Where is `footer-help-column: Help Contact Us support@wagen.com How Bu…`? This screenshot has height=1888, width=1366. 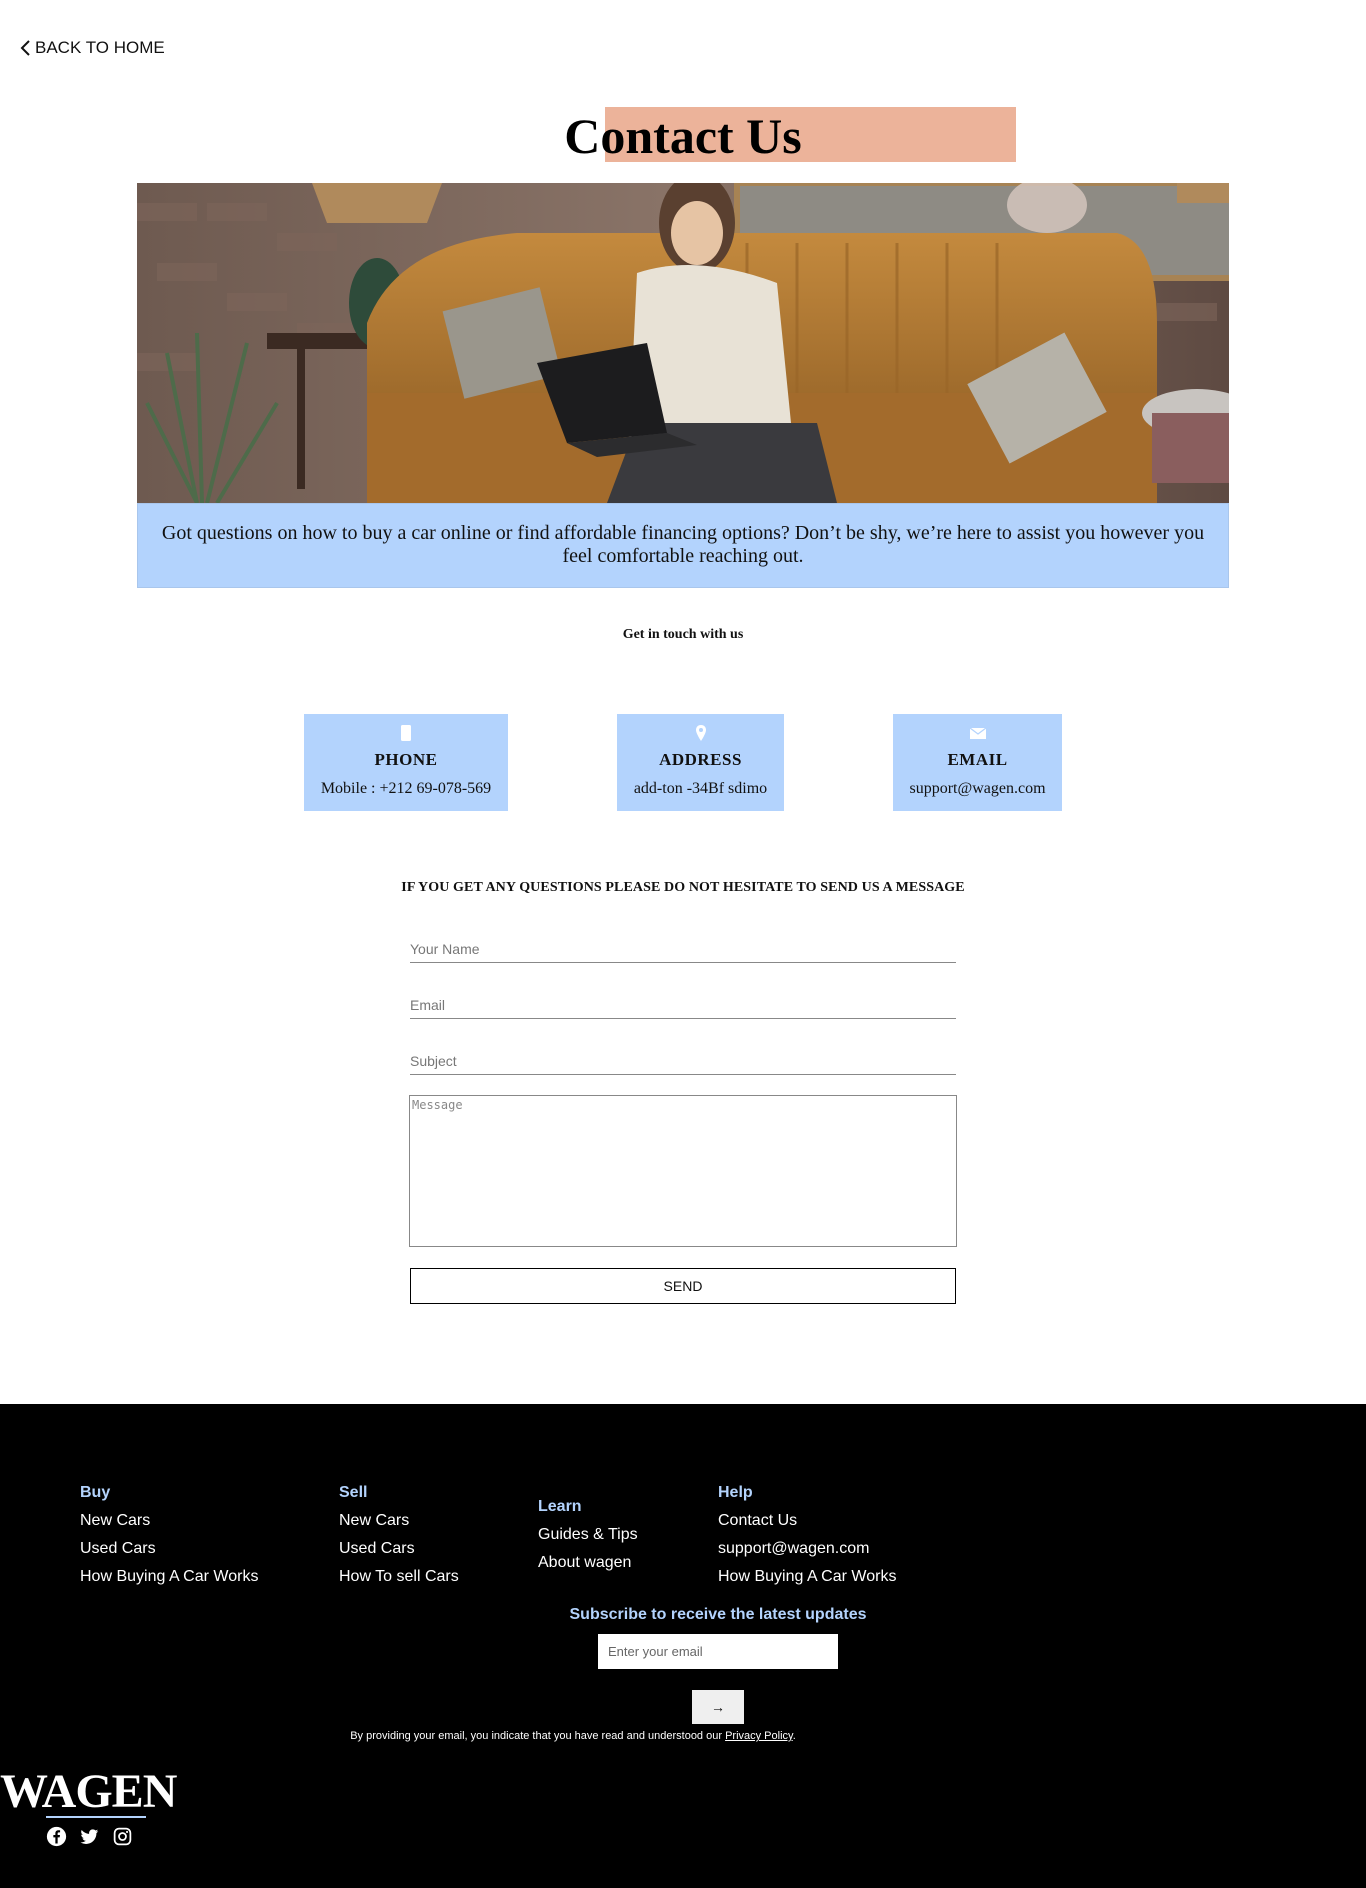 footer-help-column: Help Contact Us support@wagen.com How Bu… is located at coordinates (807, 1539).